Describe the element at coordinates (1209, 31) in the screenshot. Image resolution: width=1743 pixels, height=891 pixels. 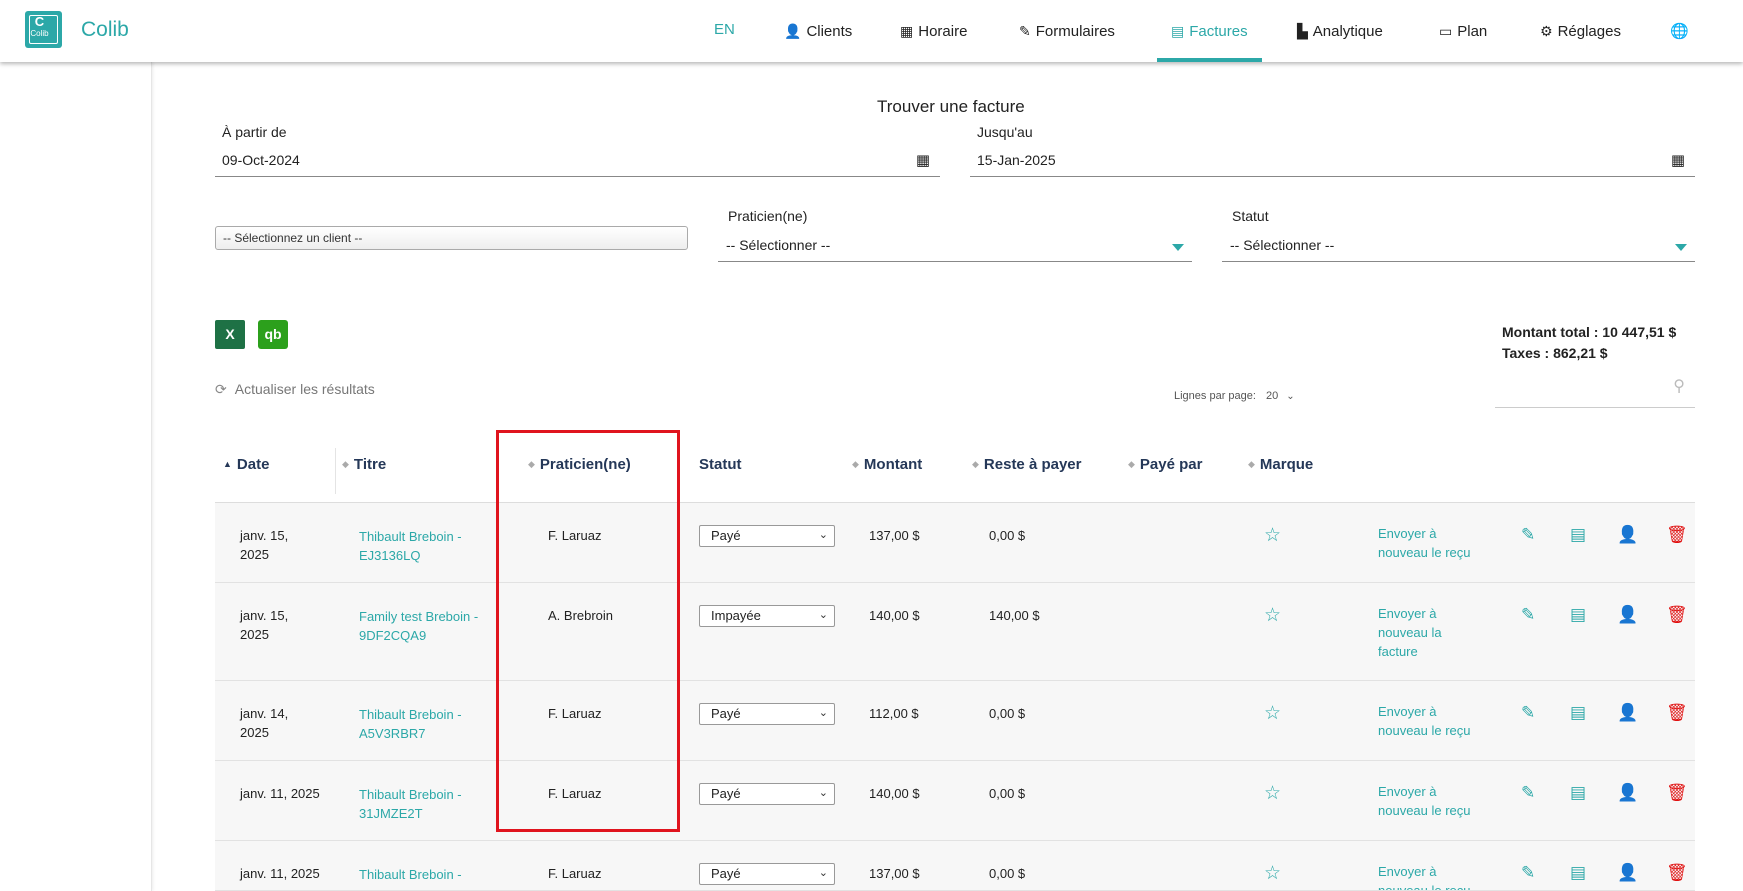
I see `nav-factures: ▤ Factures` at that location.